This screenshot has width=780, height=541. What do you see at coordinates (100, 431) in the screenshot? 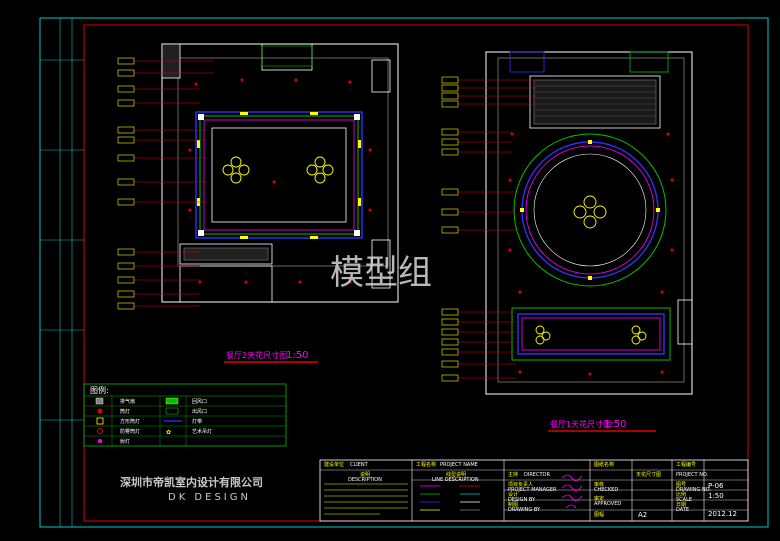
I see `fog-proof-light-icon` at bounding box center [100, 431].